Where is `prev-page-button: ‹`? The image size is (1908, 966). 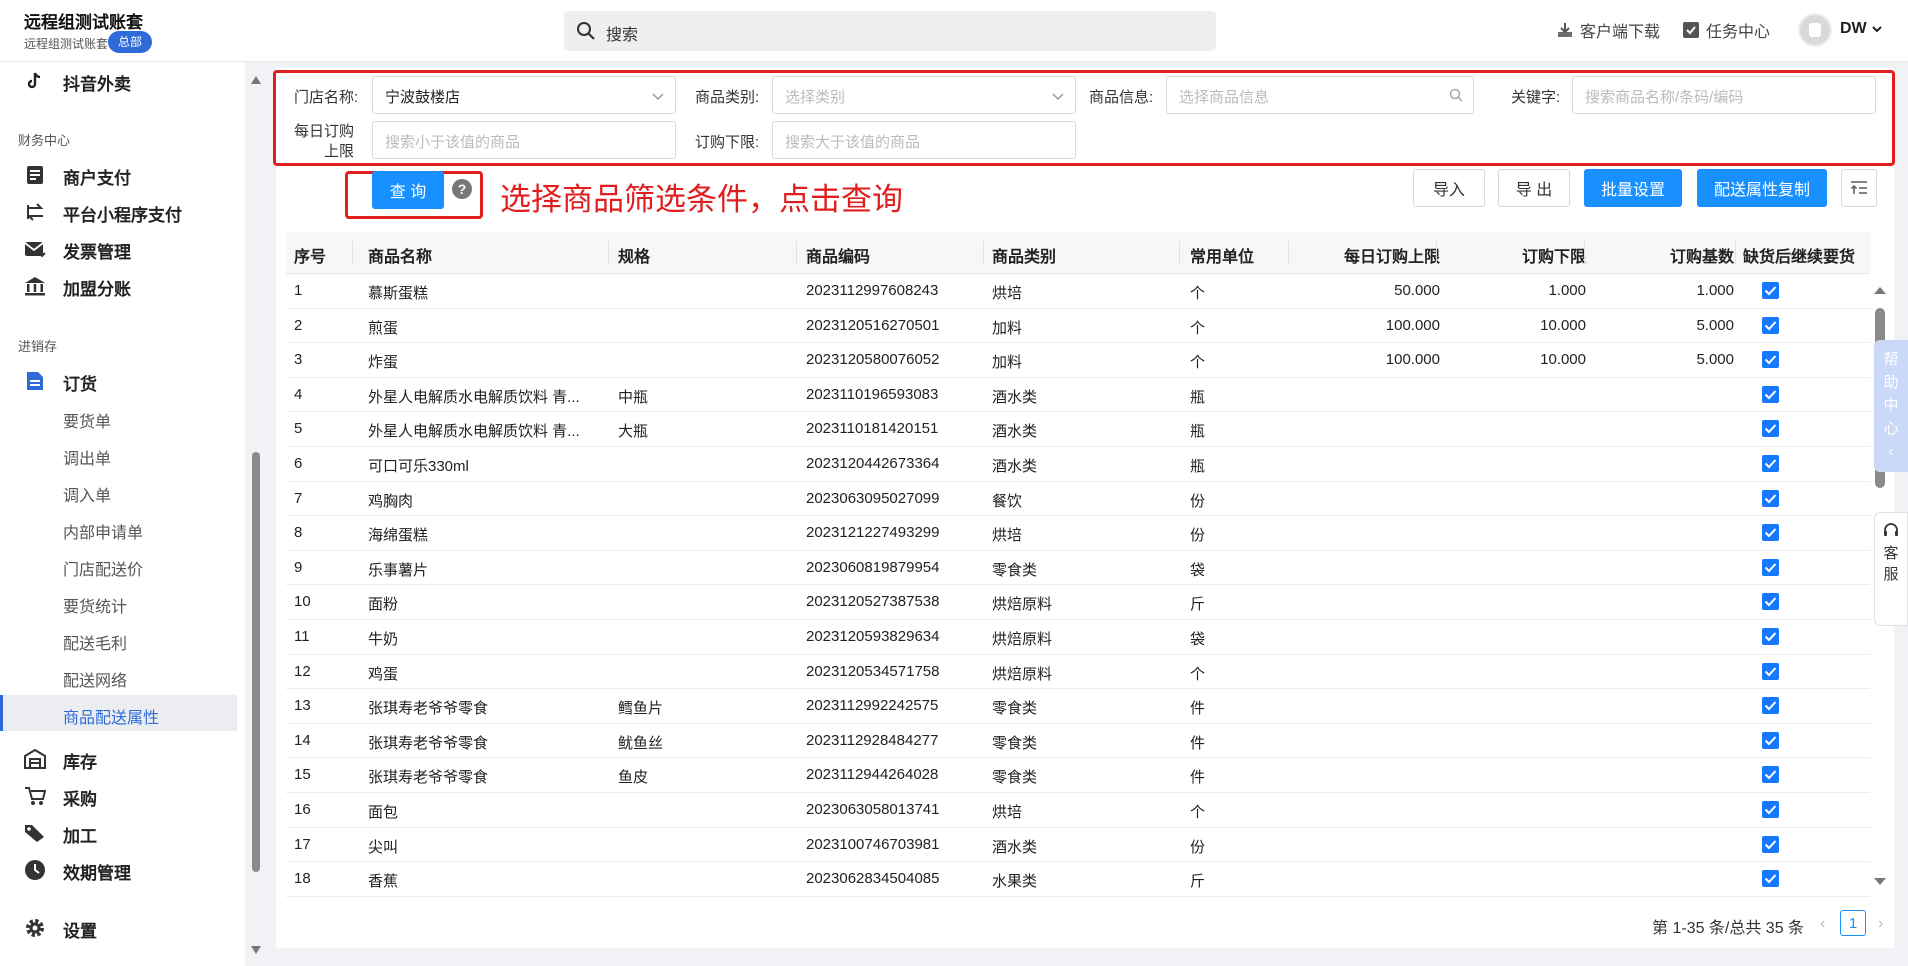 prev-page-button: ‹ is located at coordinates (1822, 924).